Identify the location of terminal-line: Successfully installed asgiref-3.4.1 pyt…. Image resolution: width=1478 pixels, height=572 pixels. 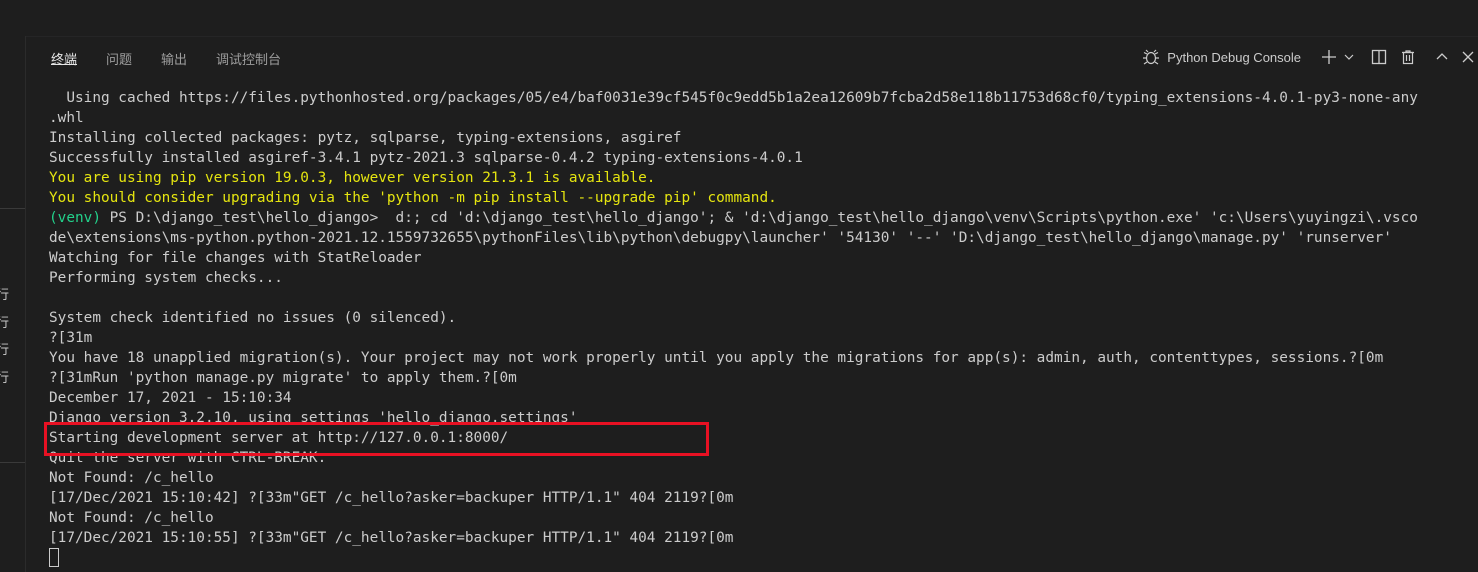
(761, 158).